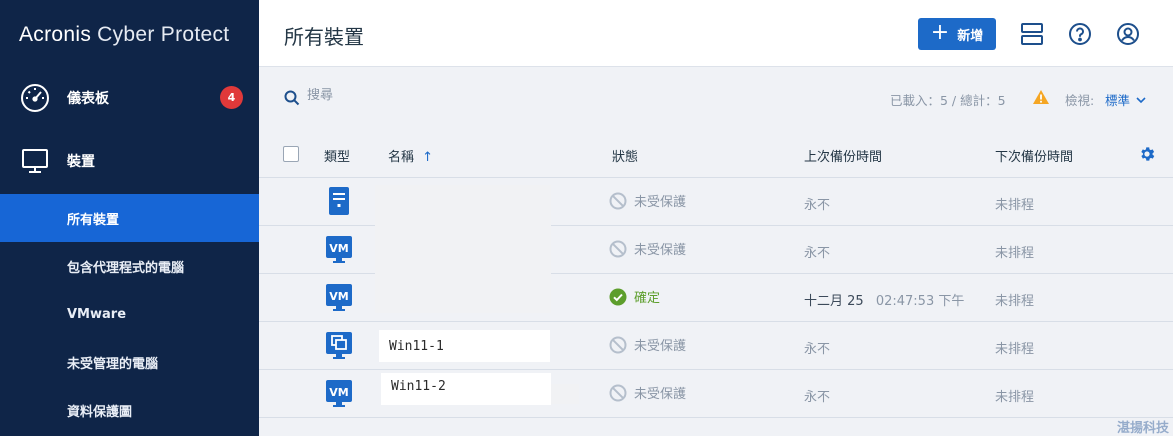 The image size is (1173, 436). What do you see at coordinates (339, 202) in the screenshot?
I see `server-icon` at bounding box center [339, 202].